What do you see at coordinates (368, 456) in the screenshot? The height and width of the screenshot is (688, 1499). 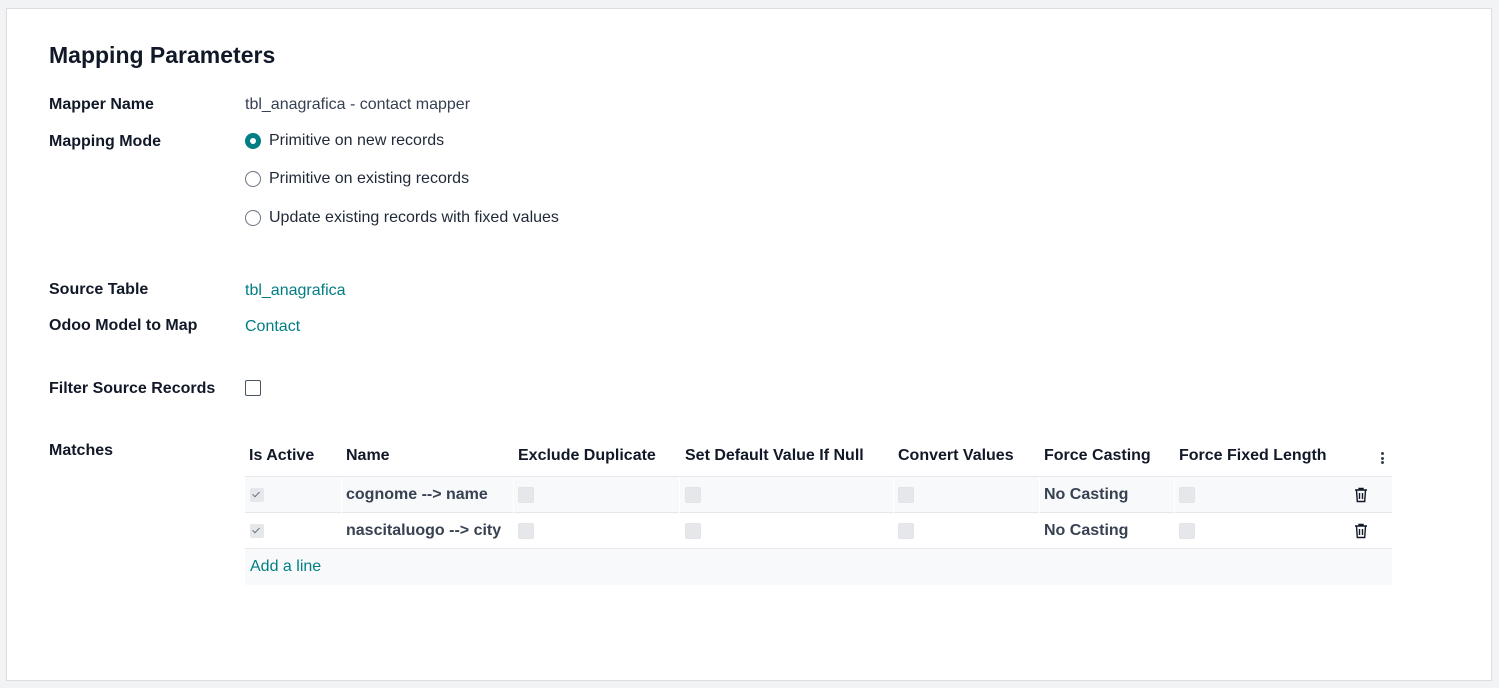 I see `column-header-name: Name` at bounding box center [368, 456].